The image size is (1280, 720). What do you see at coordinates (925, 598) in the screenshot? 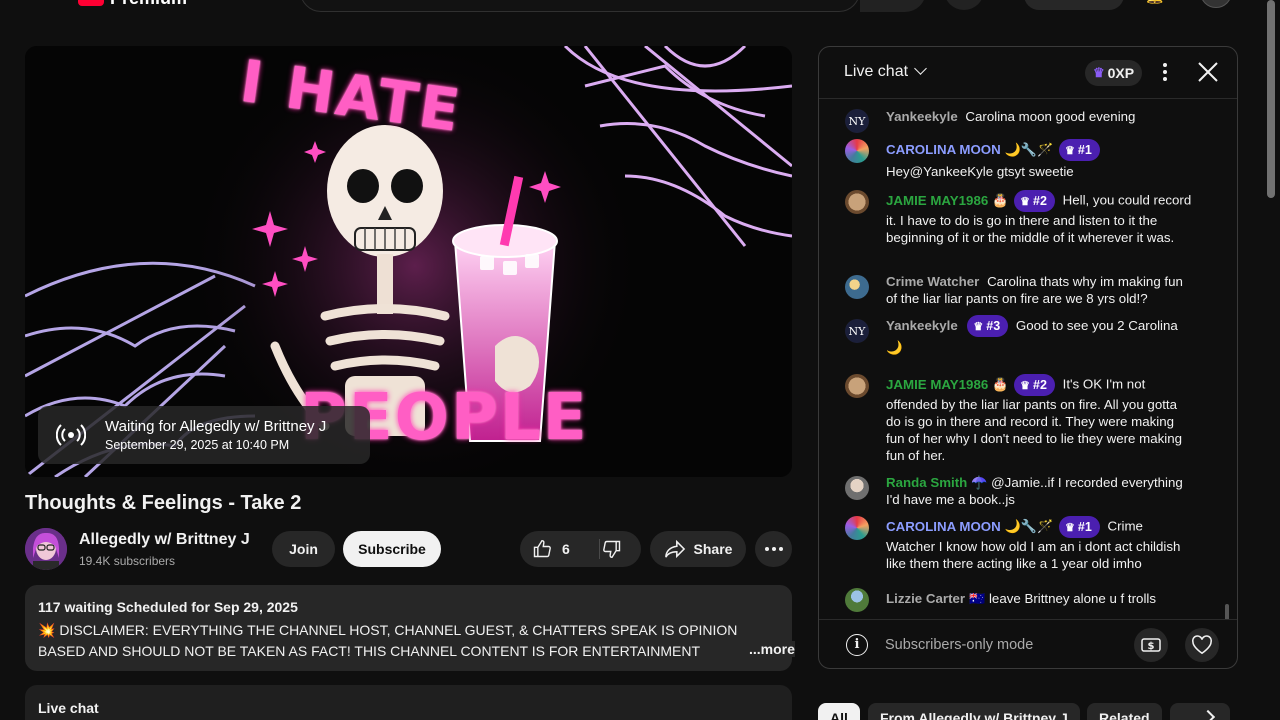
I see `message-author: Lizzie Carter` at bounding box center [925, 598].